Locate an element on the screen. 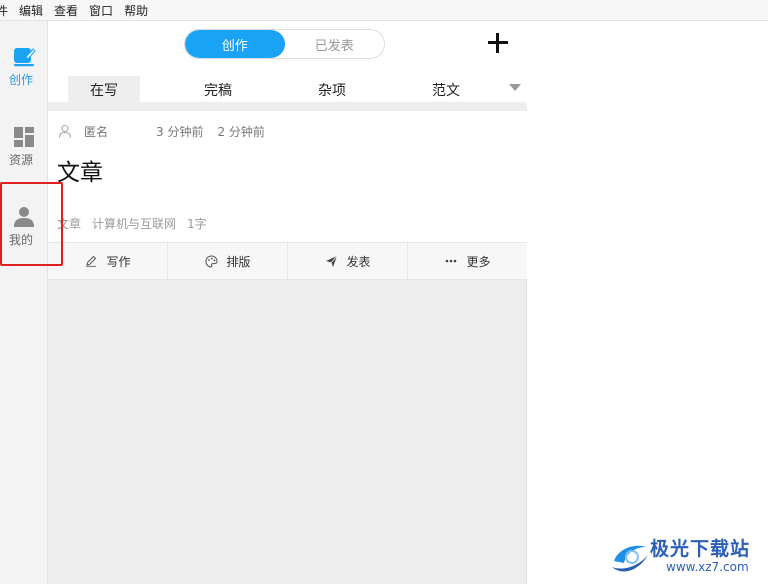  top-bar: 创作 已发表 is located at coordinates (287, 46).